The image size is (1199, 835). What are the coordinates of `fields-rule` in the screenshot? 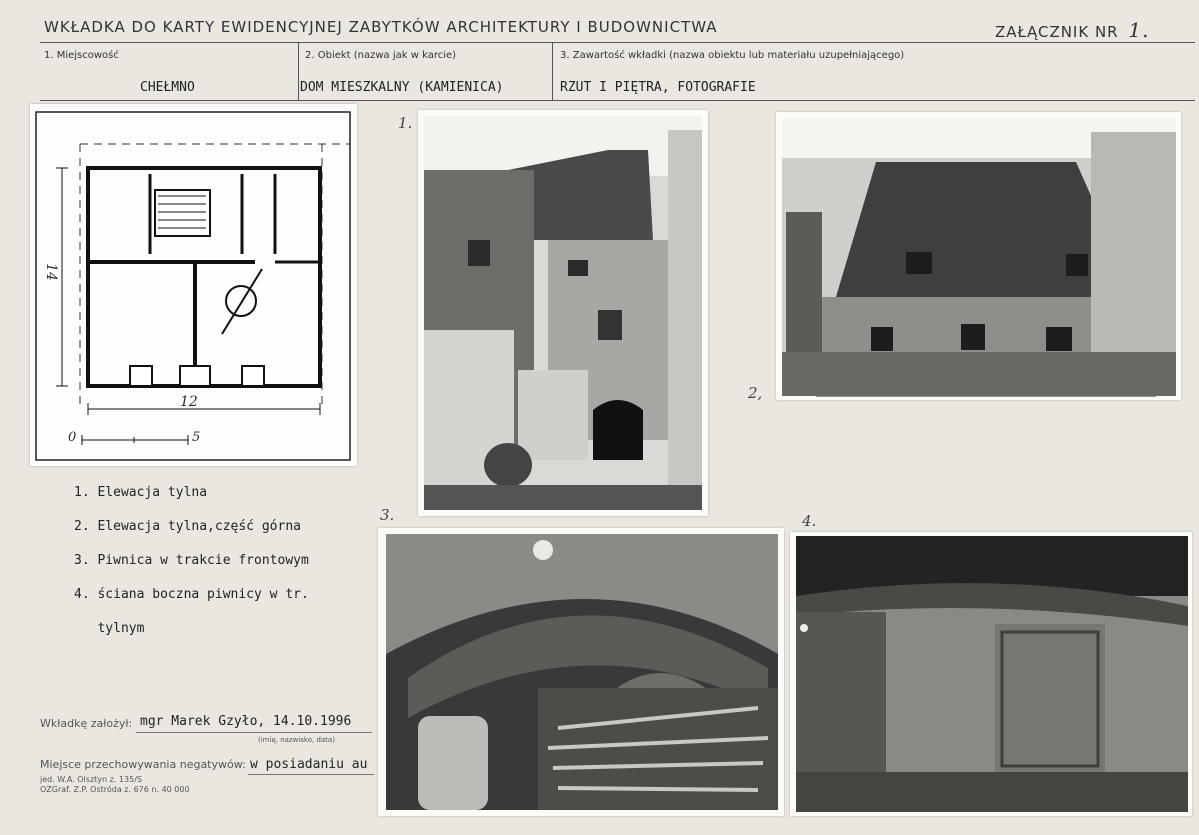 It's located at (617, 100).